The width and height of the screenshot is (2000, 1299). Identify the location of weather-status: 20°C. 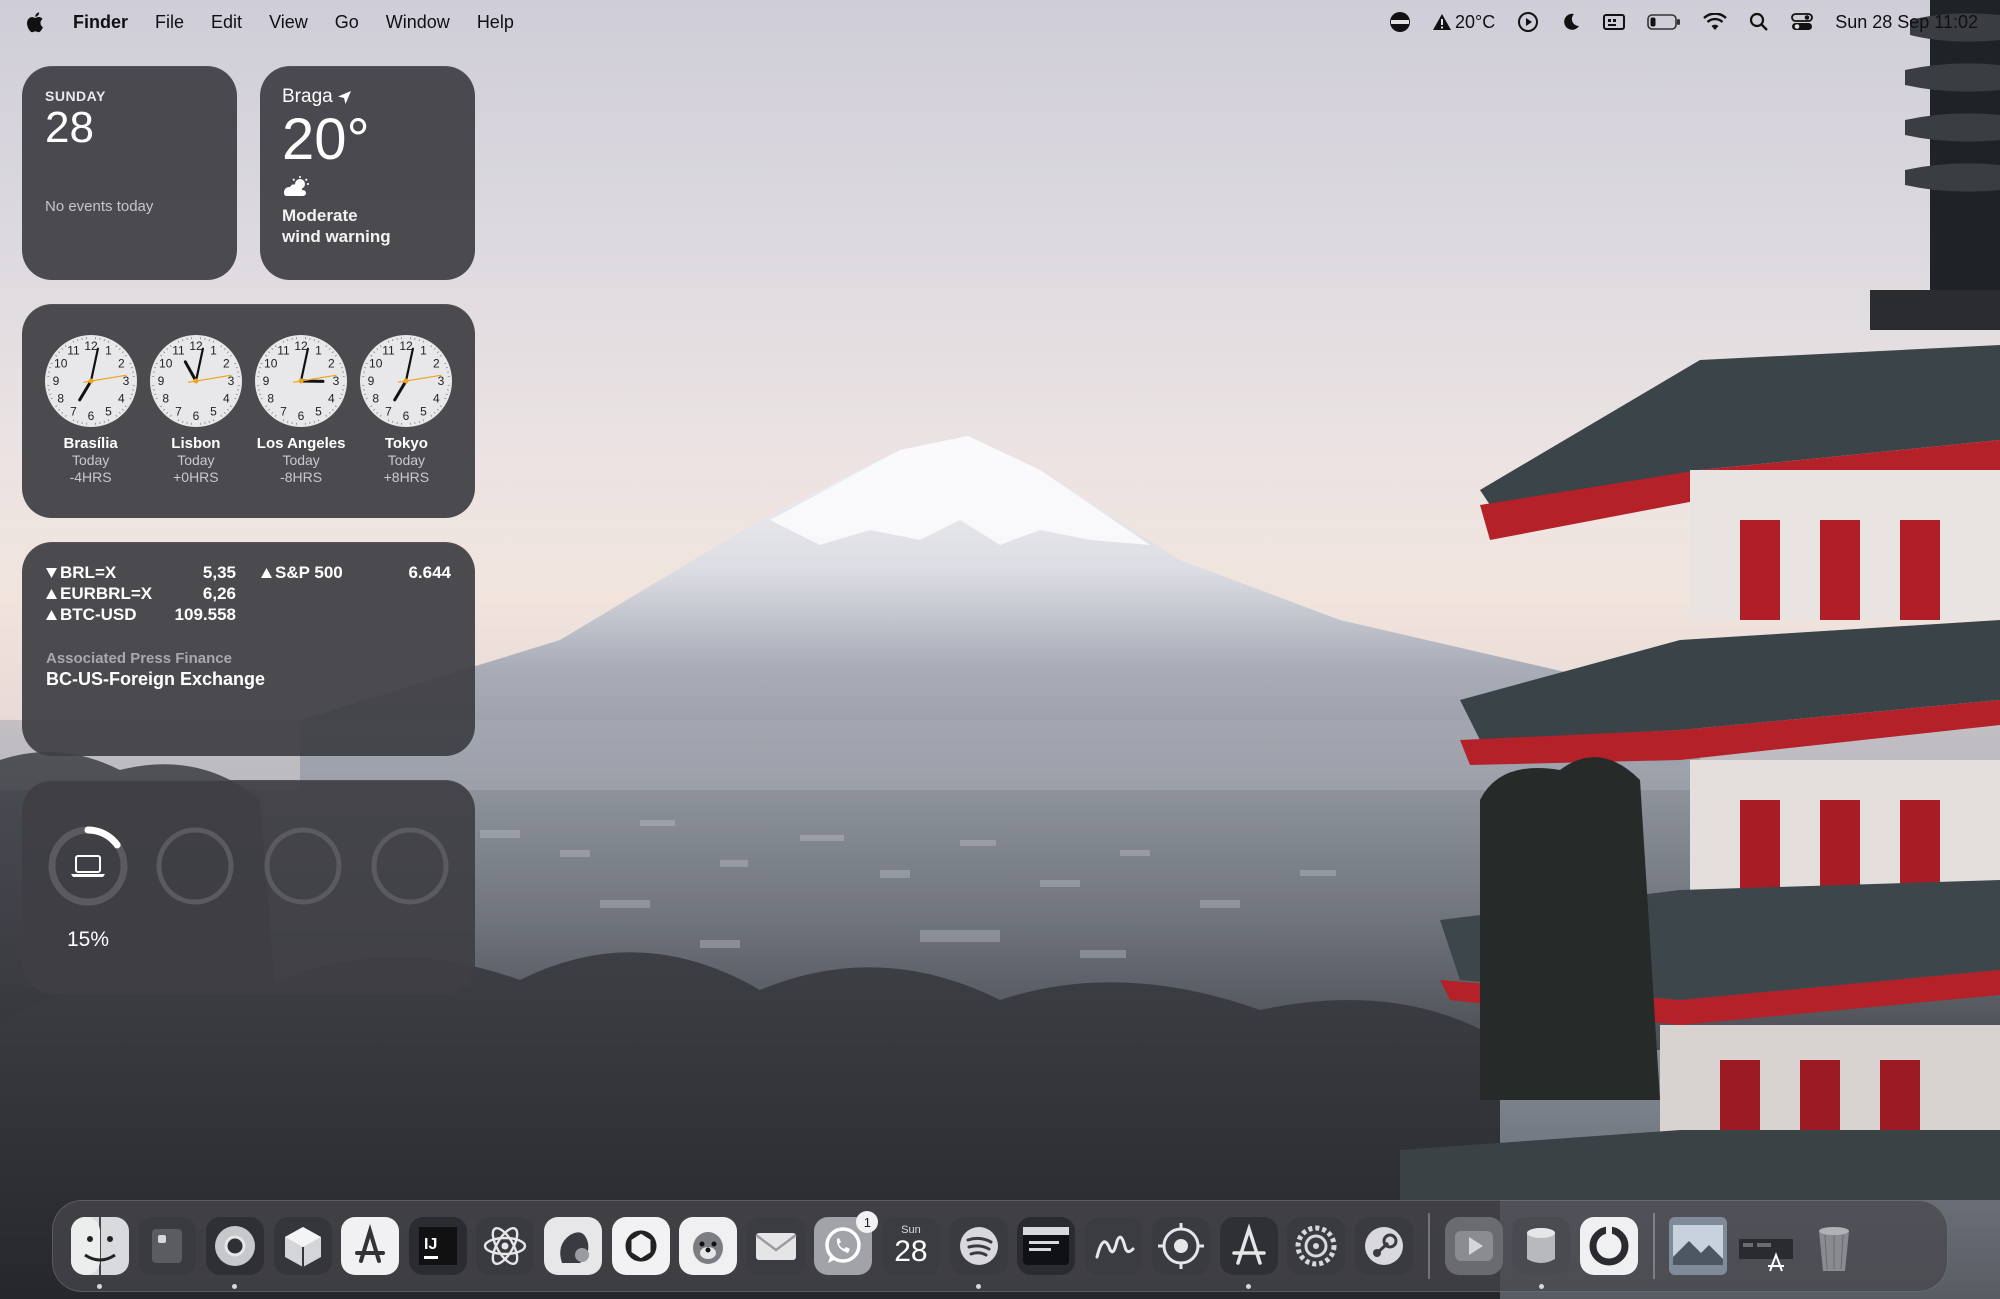
(1463, 22).